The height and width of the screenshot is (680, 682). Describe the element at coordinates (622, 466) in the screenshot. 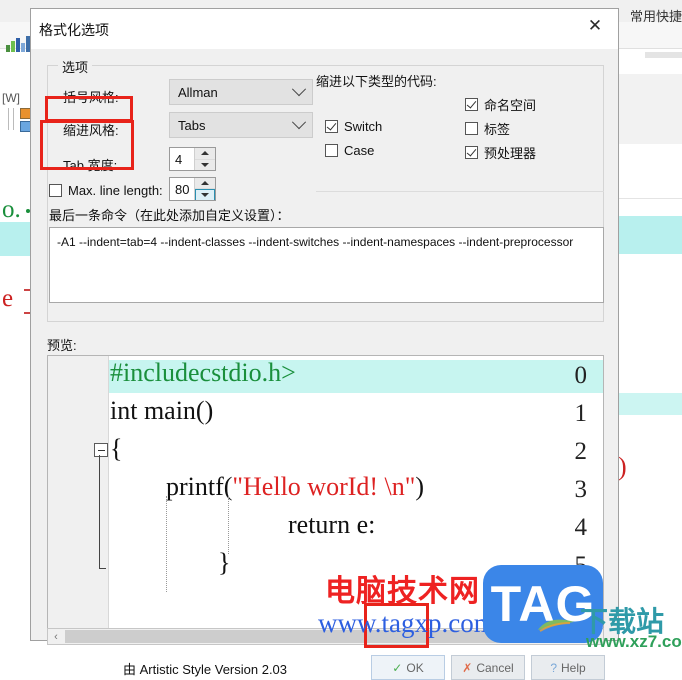

I see `background-code-paren: )` at that location.